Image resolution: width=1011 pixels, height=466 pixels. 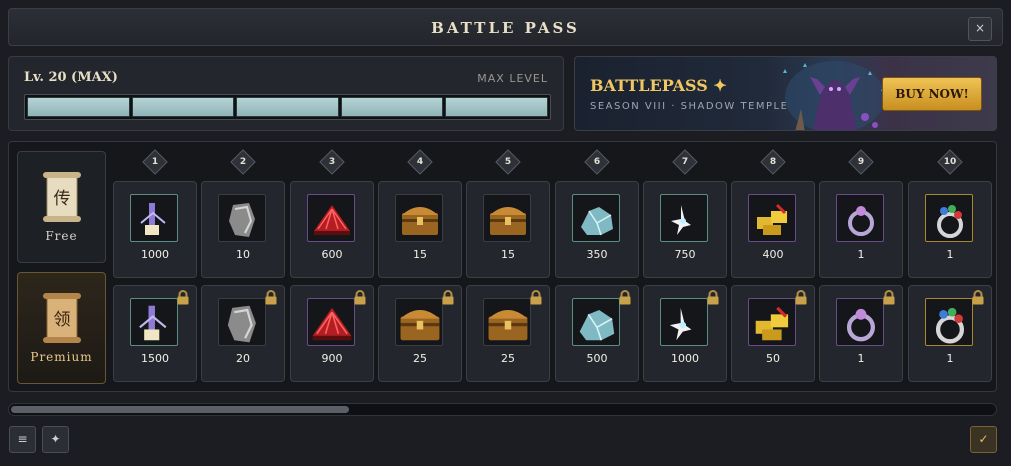 I want to click on reward-quantity: 500, so click(x=597, y=358).